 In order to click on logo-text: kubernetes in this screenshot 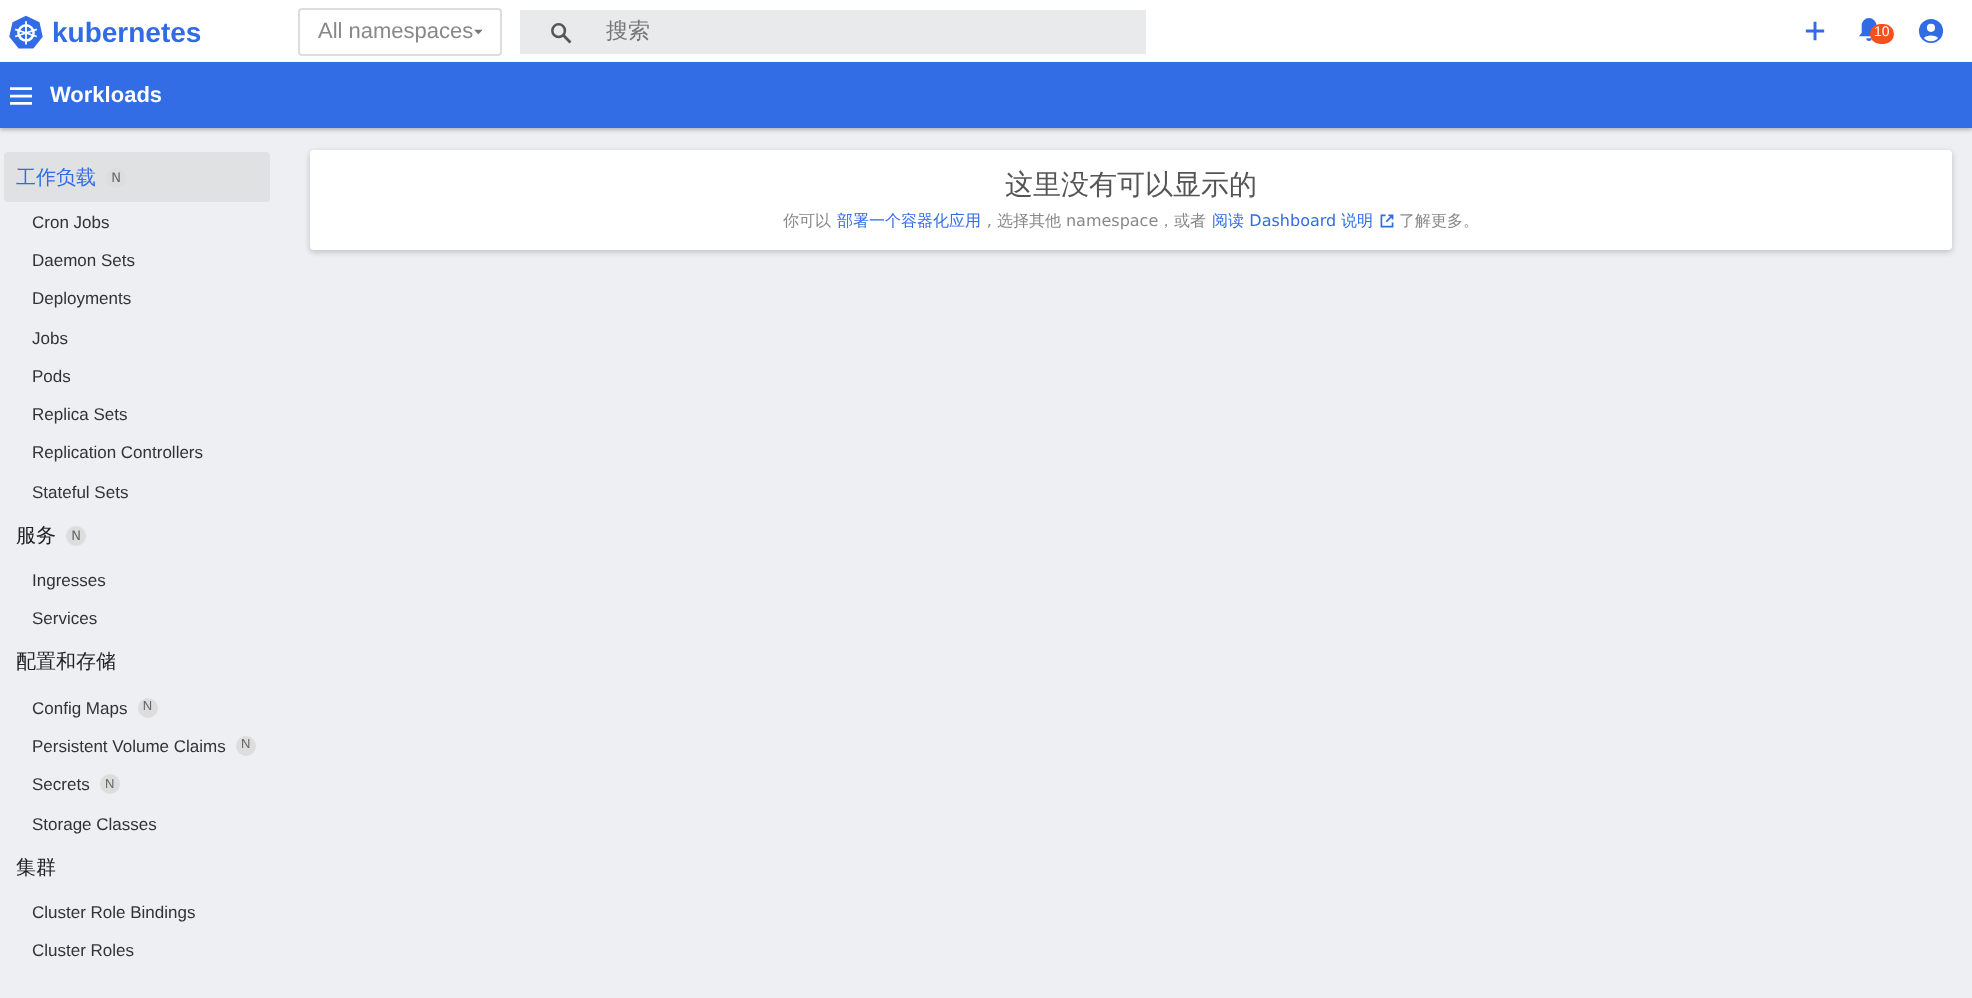, I will do `click(127, 31)`.